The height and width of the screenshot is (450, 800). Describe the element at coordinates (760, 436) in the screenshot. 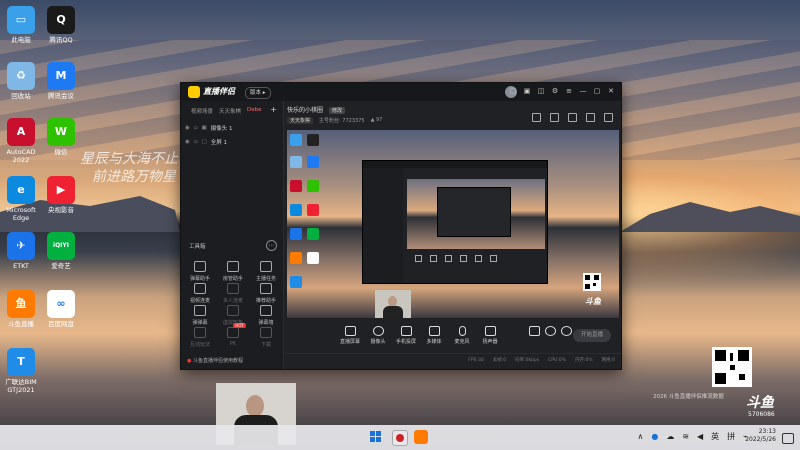

I see `taskbar-clock: 23:13 2022/5/26` at that location.